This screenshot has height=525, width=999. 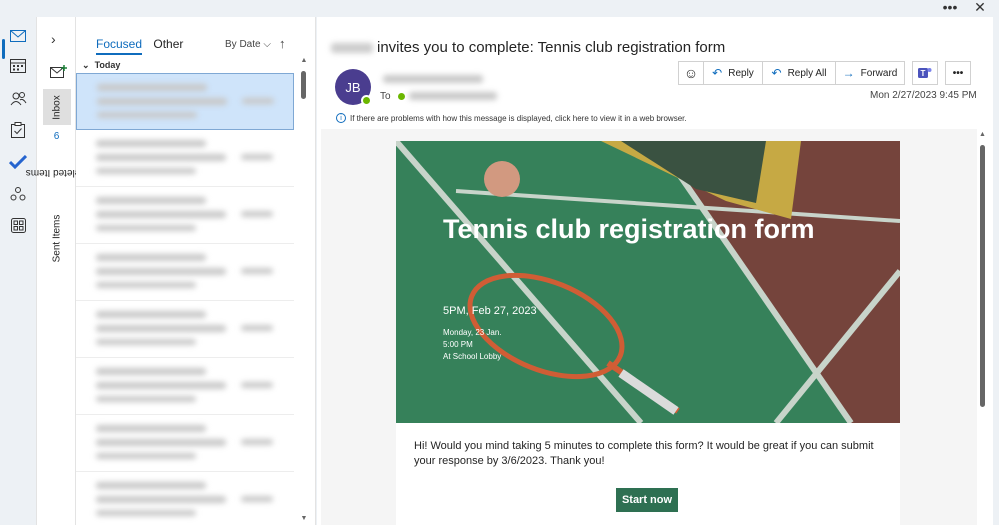 I want to click on tab-other: Other, so click(x=168, y=45).